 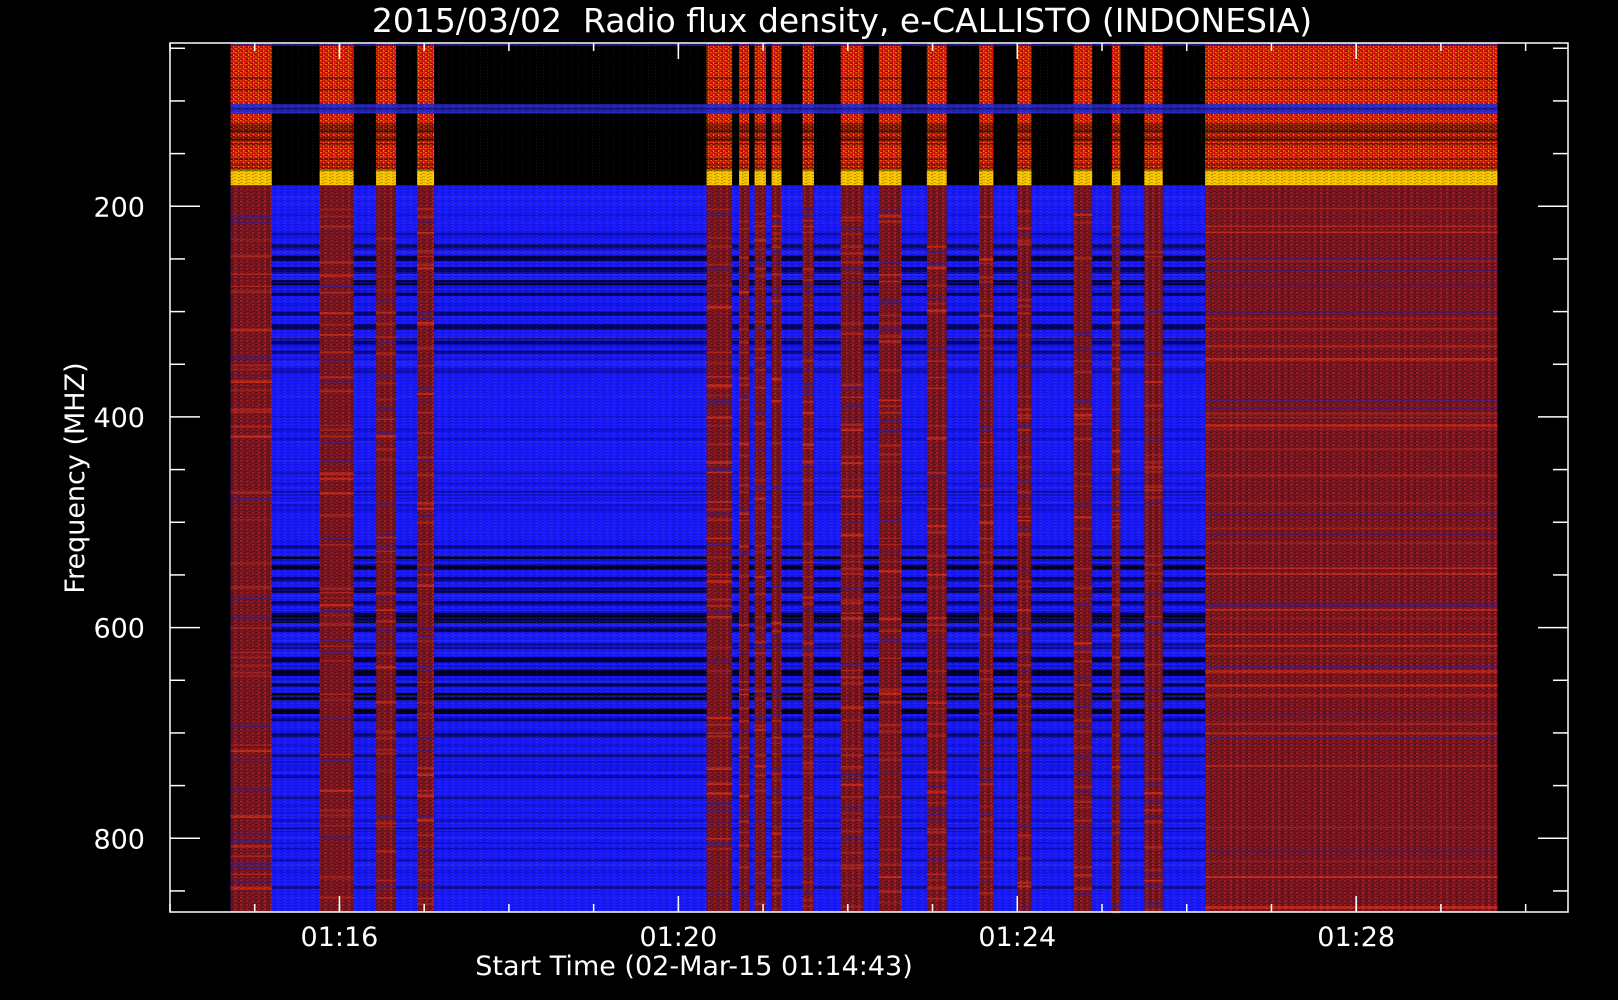 I want to click on y-tick-label: 400, so click(x=119, y=418).